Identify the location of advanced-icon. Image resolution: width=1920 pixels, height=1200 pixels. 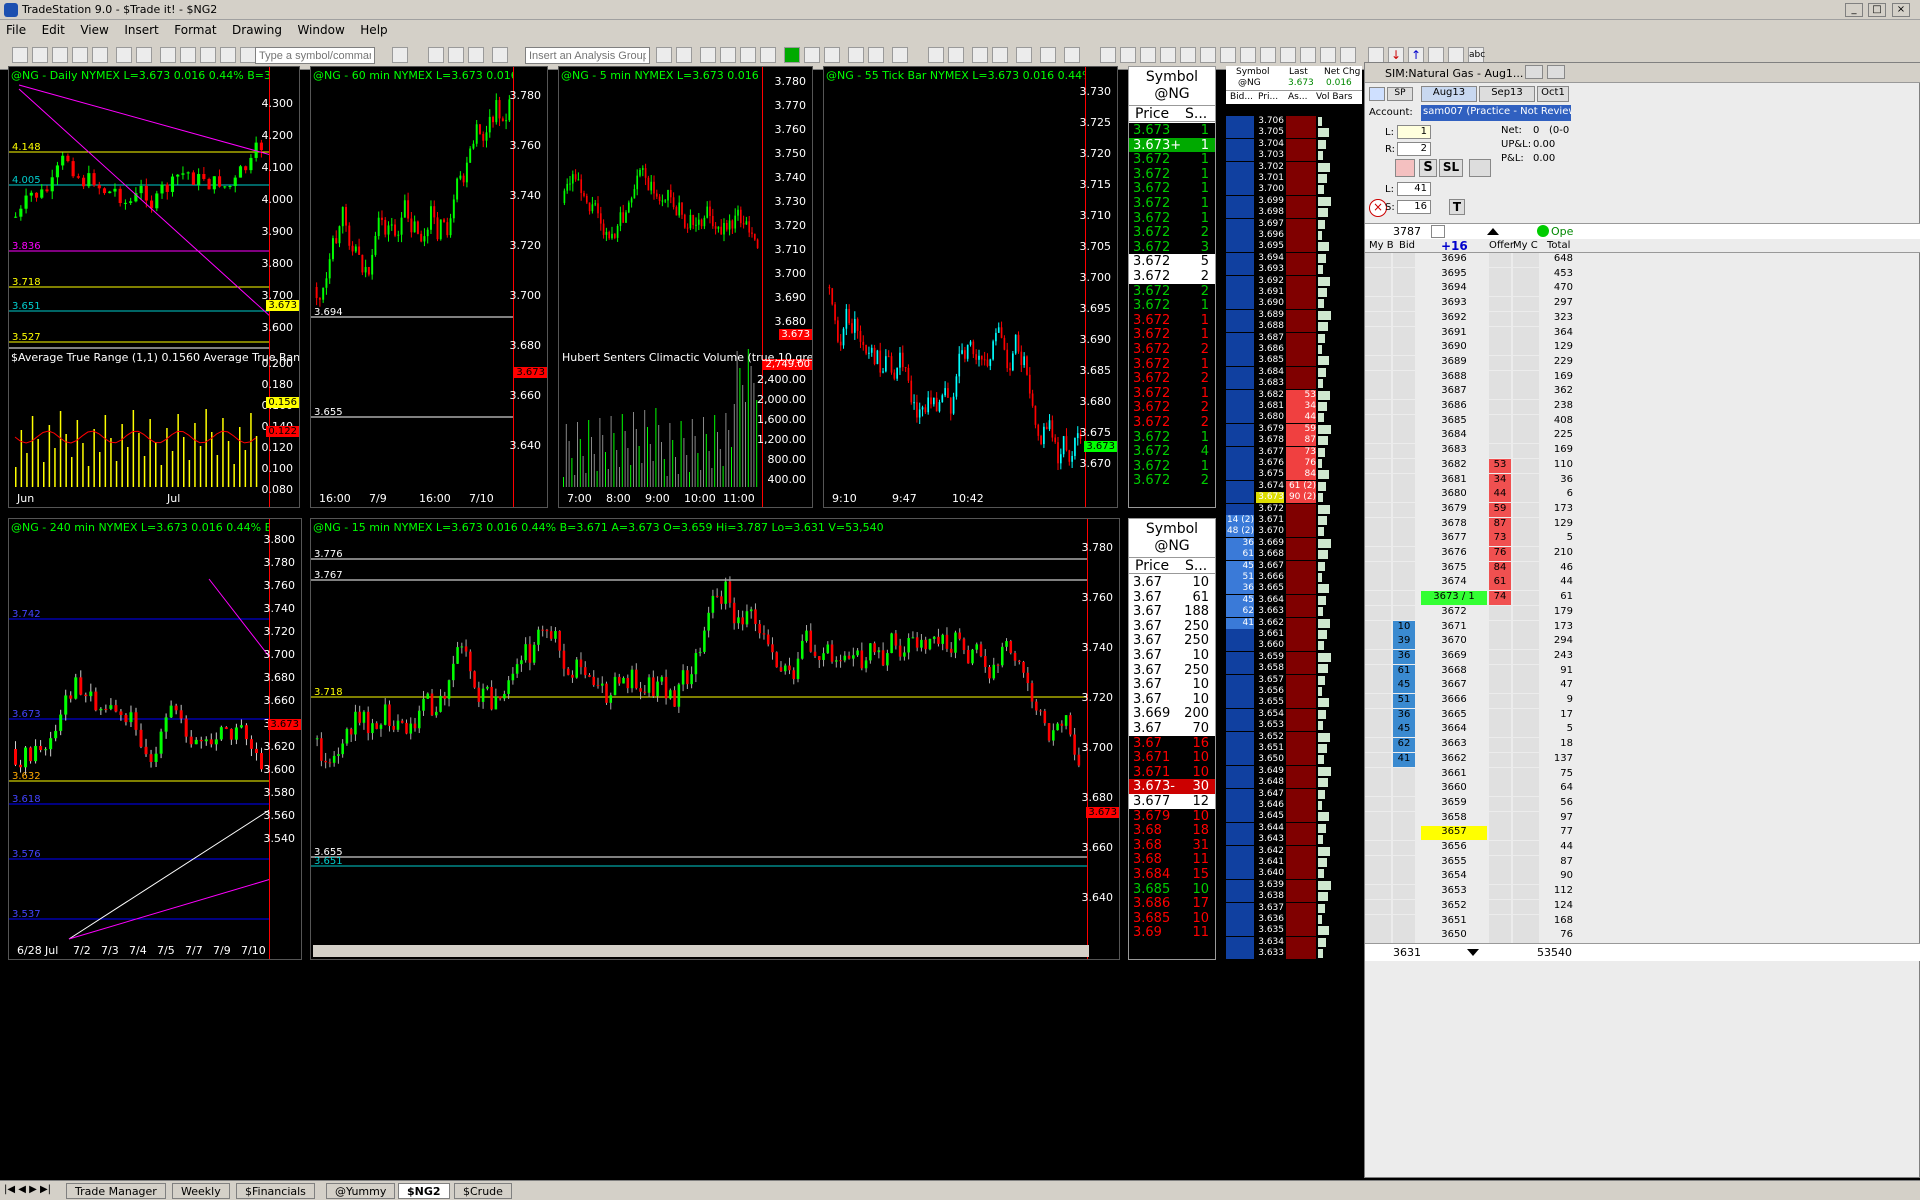
(1480, 168).